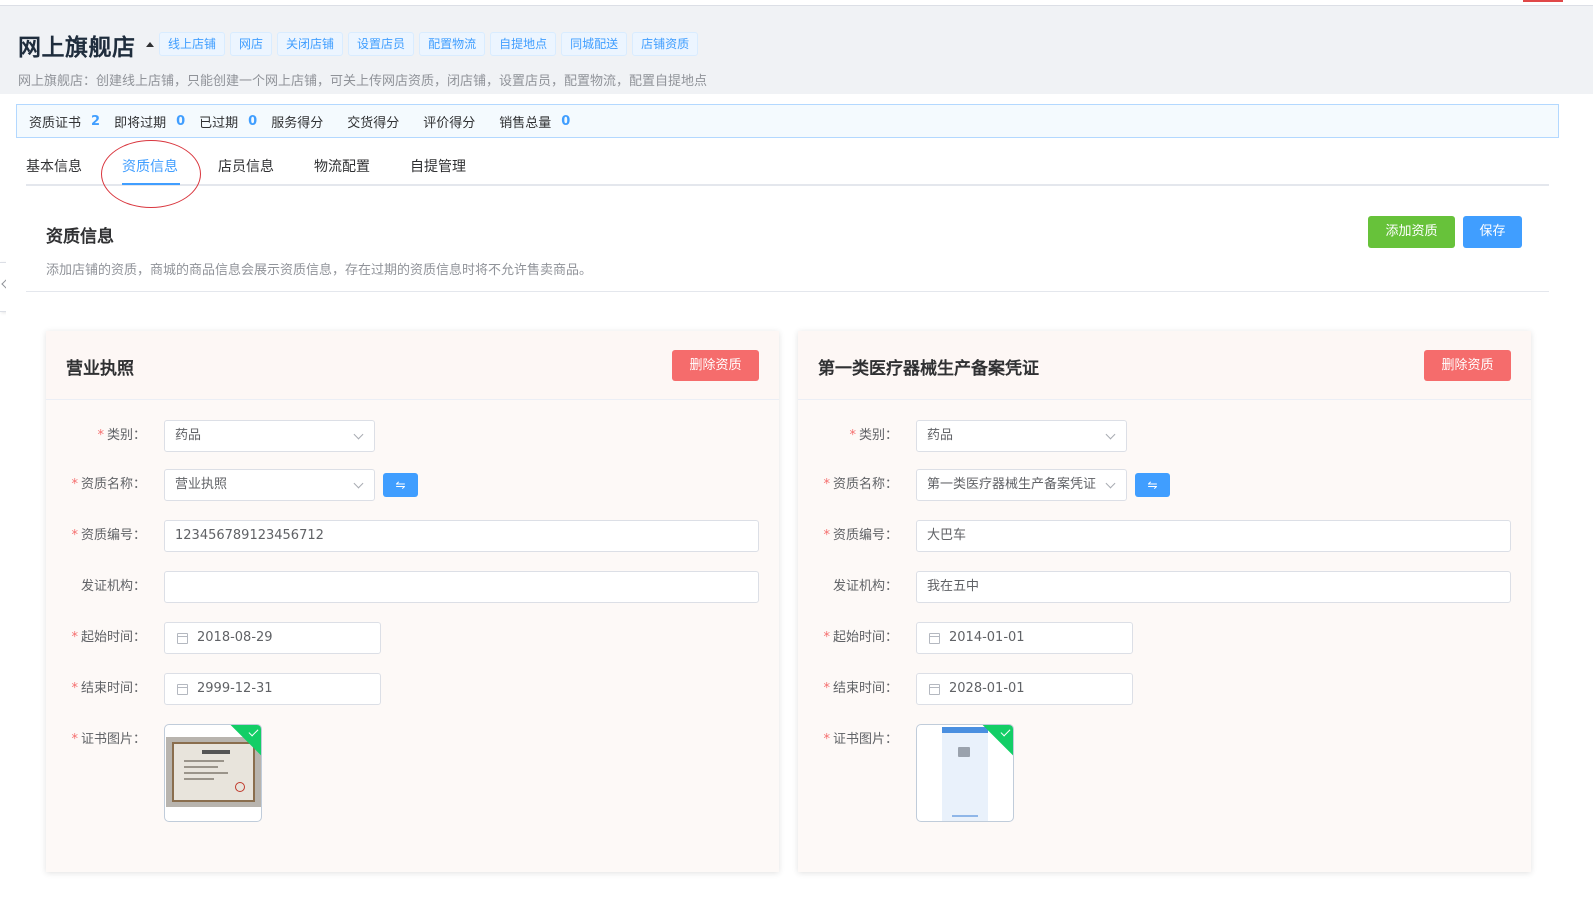 This screenshot has height=910, width=1593. I want to click on card-title: 营业执照, so click(100, 369).